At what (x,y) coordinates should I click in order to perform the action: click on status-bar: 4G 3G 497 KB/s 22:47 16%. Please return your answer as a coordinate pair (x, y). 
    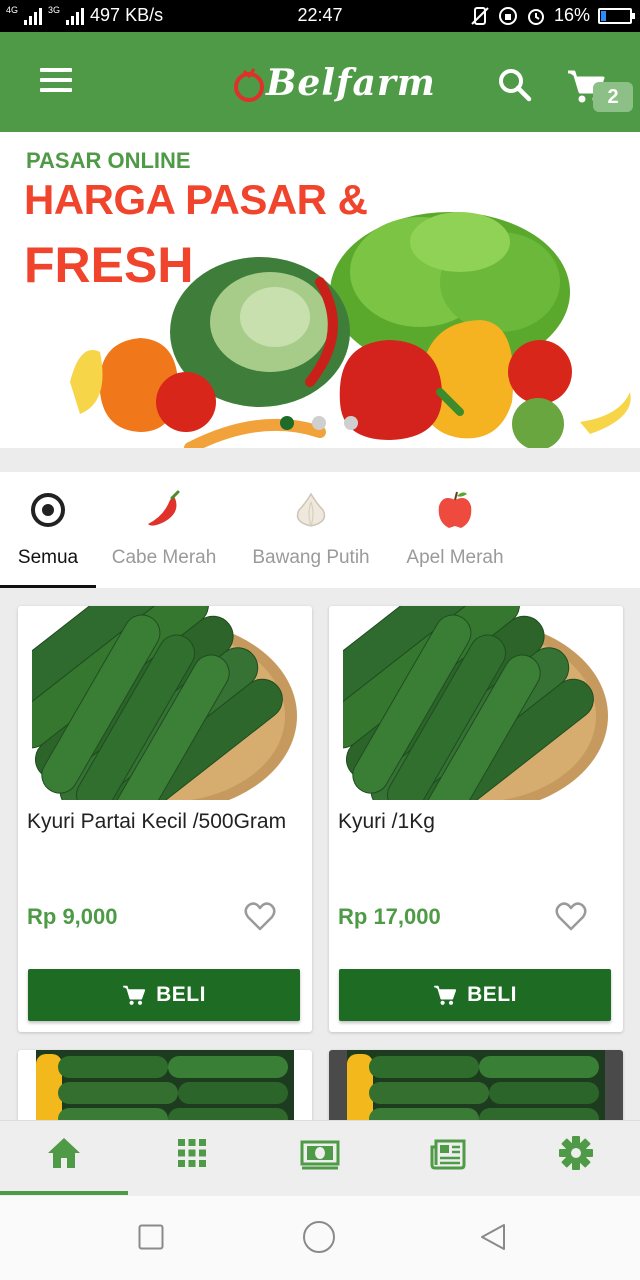
    Looking at the image, I should click on (320, 16).